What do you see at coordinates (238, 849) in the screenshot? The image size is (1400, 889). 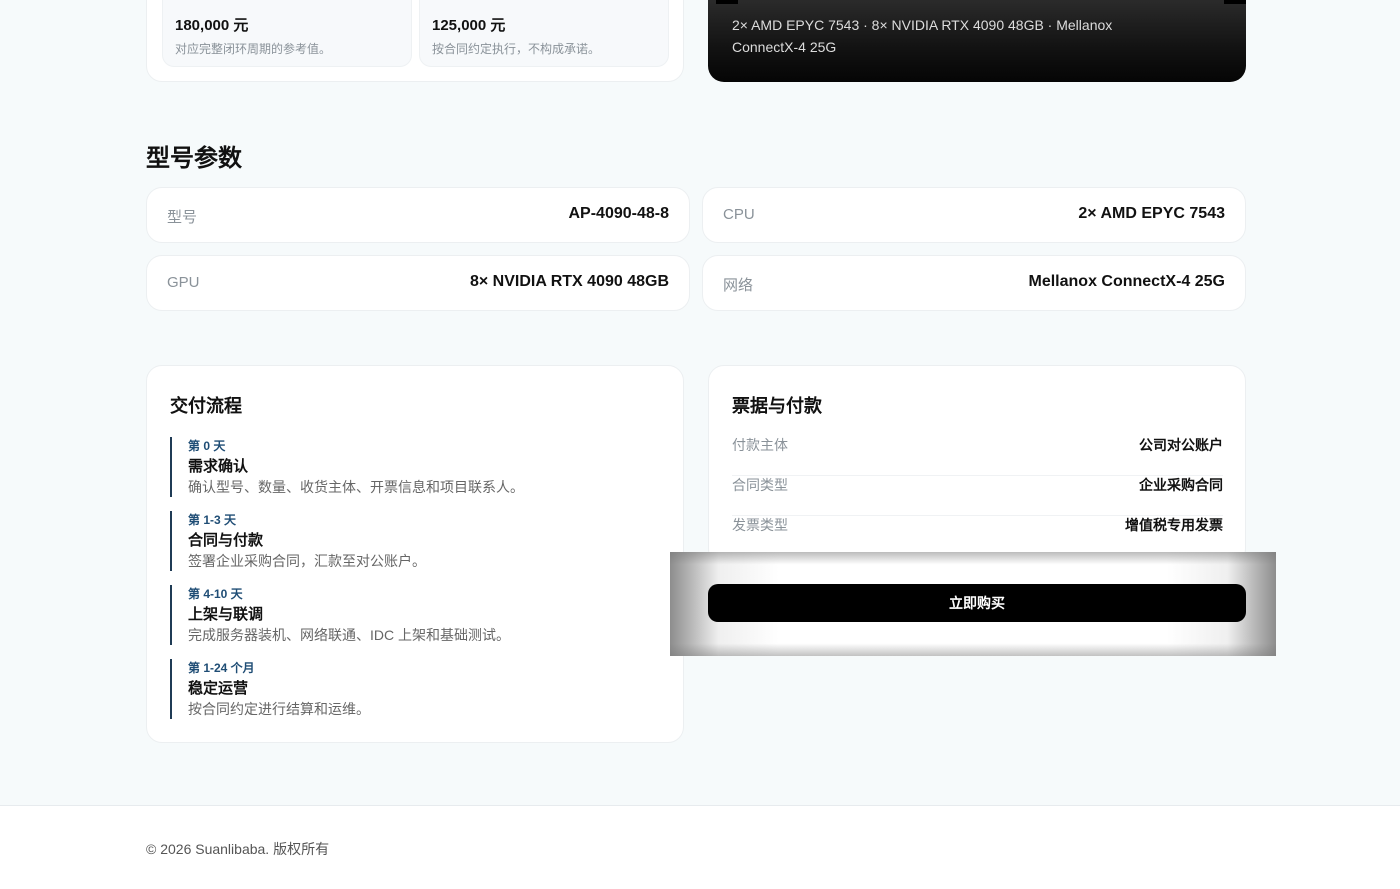 I see `footer-copyright: © 2026 Suanlibaba. 版权所有` at bounding box center [238, 849].